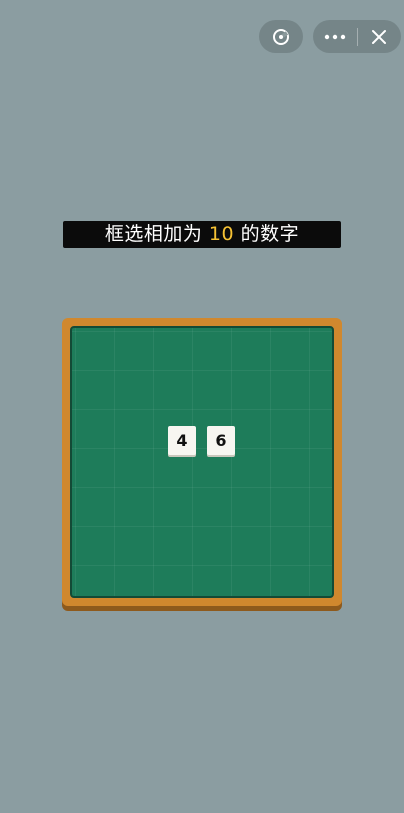 This screenshot has width=404, height=813. I want to click on instruction-prefix: 框选相加为, so click(156, 234).